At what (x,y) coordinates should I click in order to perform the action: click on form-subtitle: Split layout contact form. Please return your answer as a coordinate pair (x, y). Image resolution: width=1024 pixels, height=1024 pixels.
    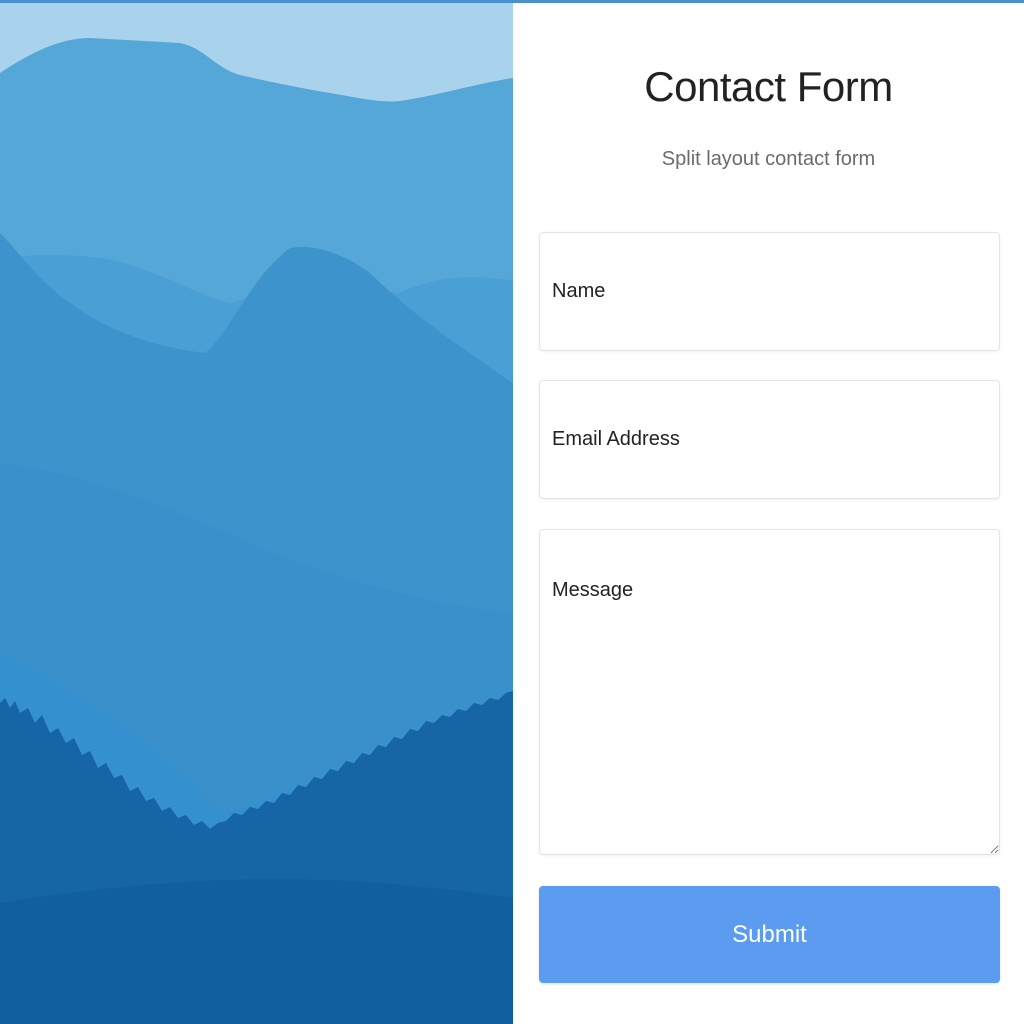
    Looking at the image, I should click on (768, 159).